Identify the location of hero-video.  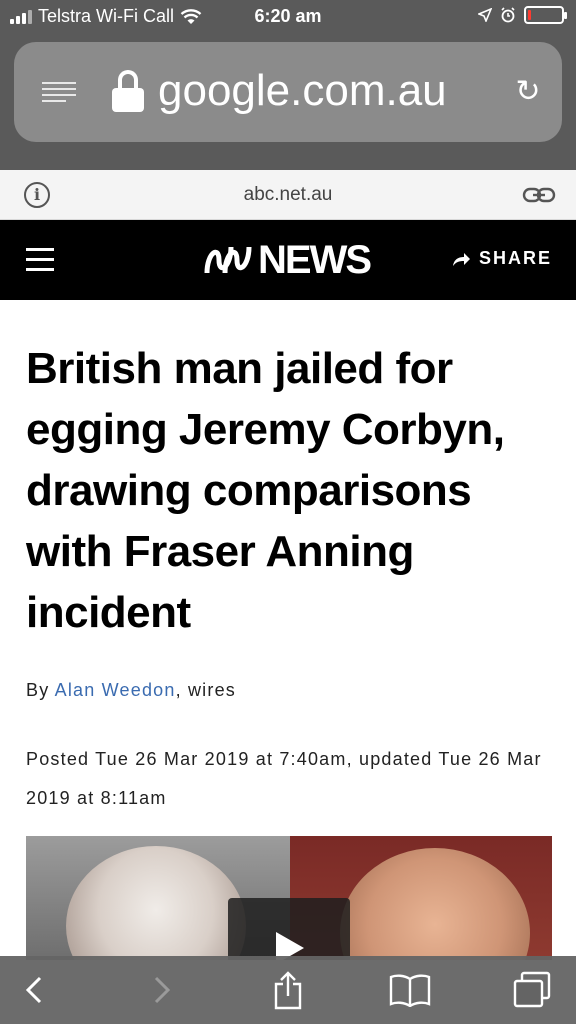
(289, 898).